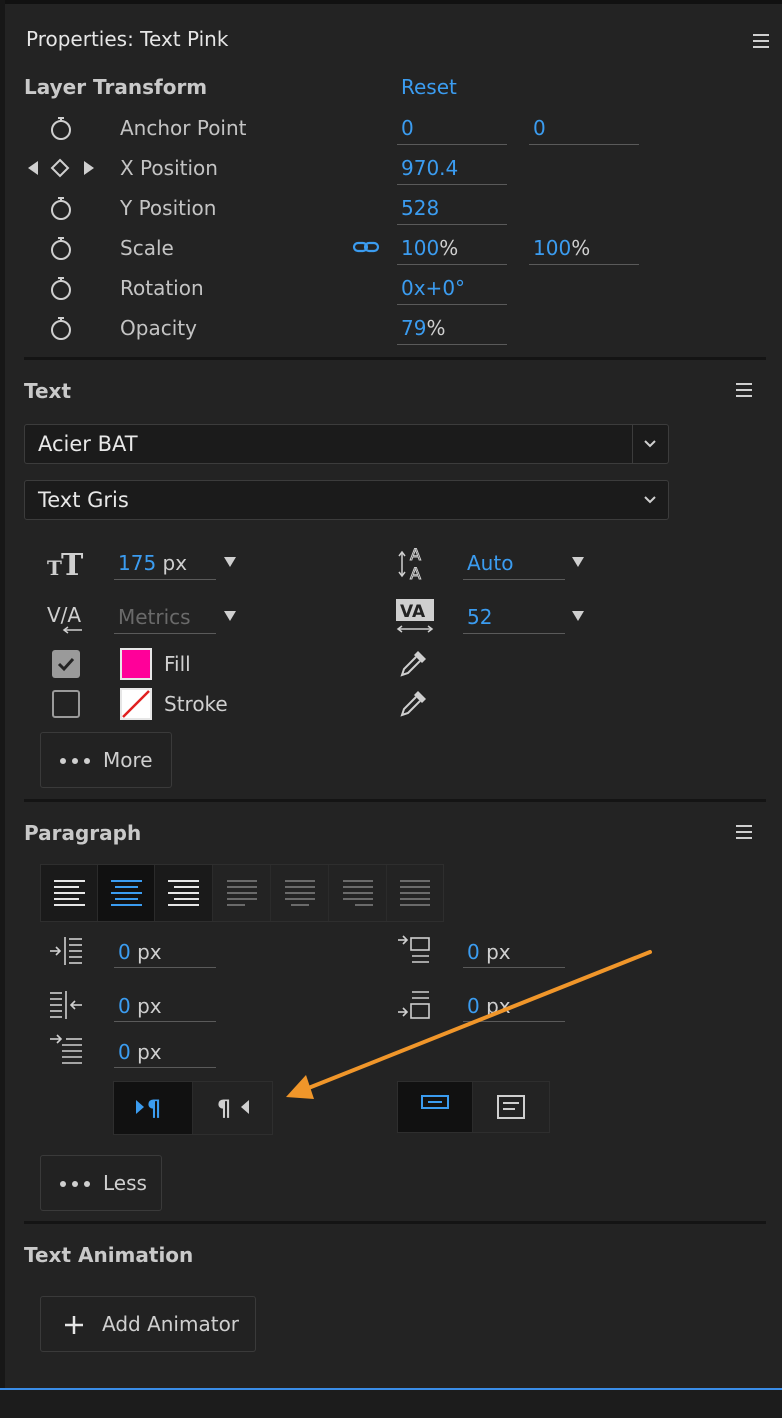 This screenshot has width=782, height=1418. I want to click on anchor-point-y-field: 0, so click(539, 128).